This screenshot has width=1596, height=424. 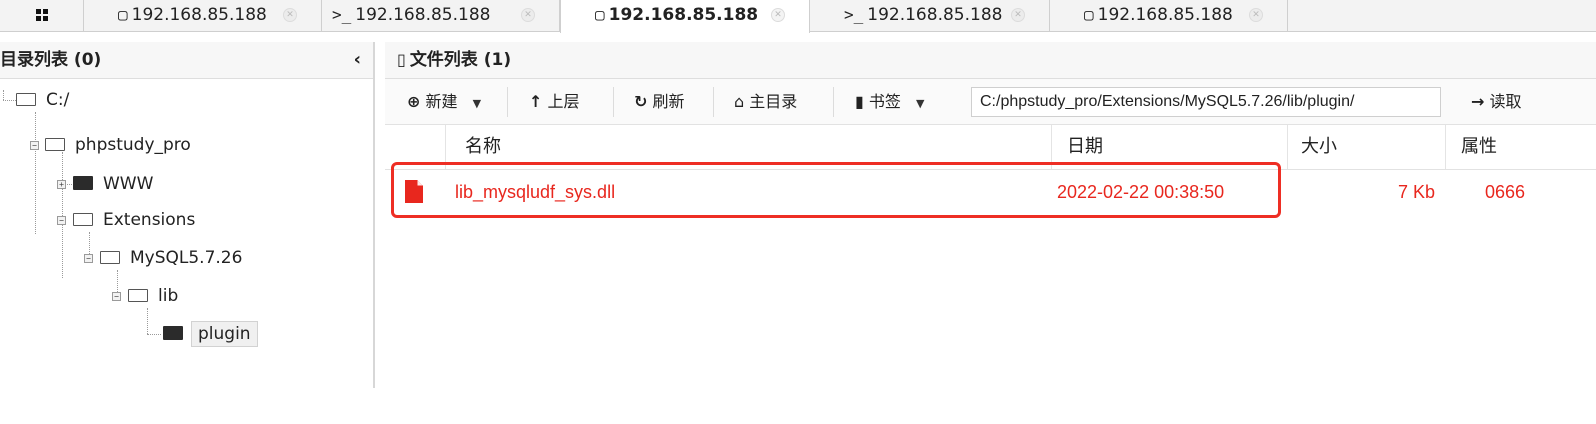 I want to click on tab-0: ▢ 192.168.85.188 ✕, so click(x=203, y=16).